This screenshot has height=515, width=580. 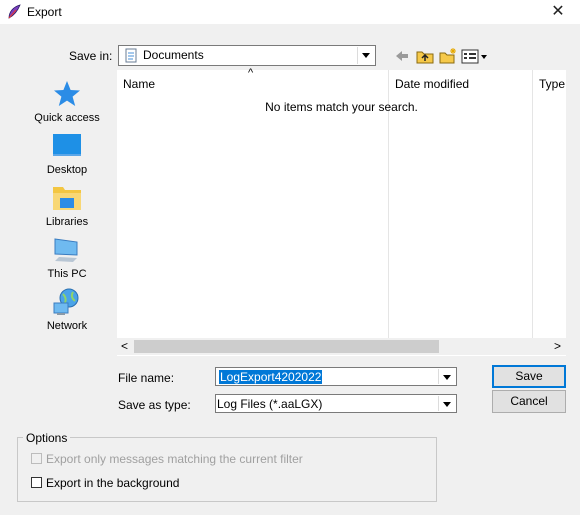 I want to click on file-name-input: LogExport4202022, so click(x=336, y=376).